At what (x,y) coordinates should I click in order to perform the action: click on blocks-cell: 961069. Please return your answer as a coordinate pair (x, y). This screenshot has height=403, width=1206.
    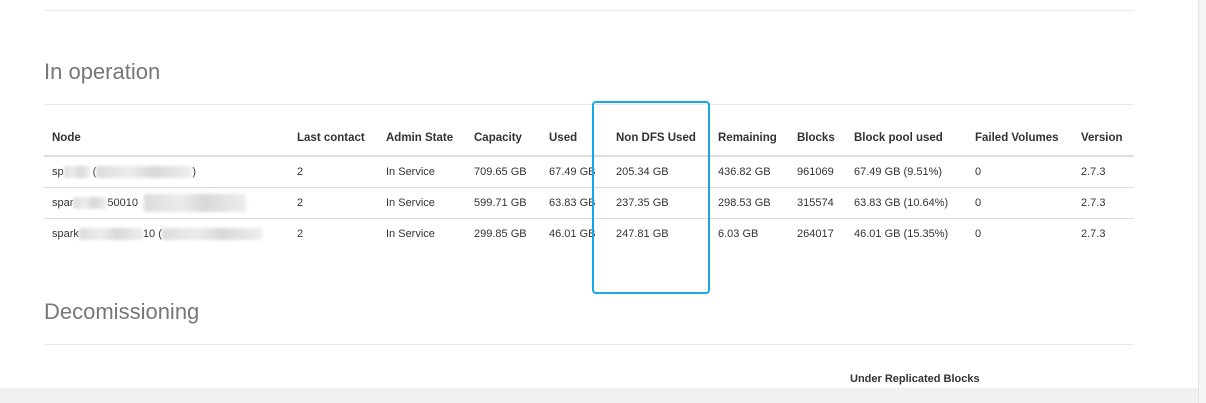
    Looking at the image, I should click on (817, 172).